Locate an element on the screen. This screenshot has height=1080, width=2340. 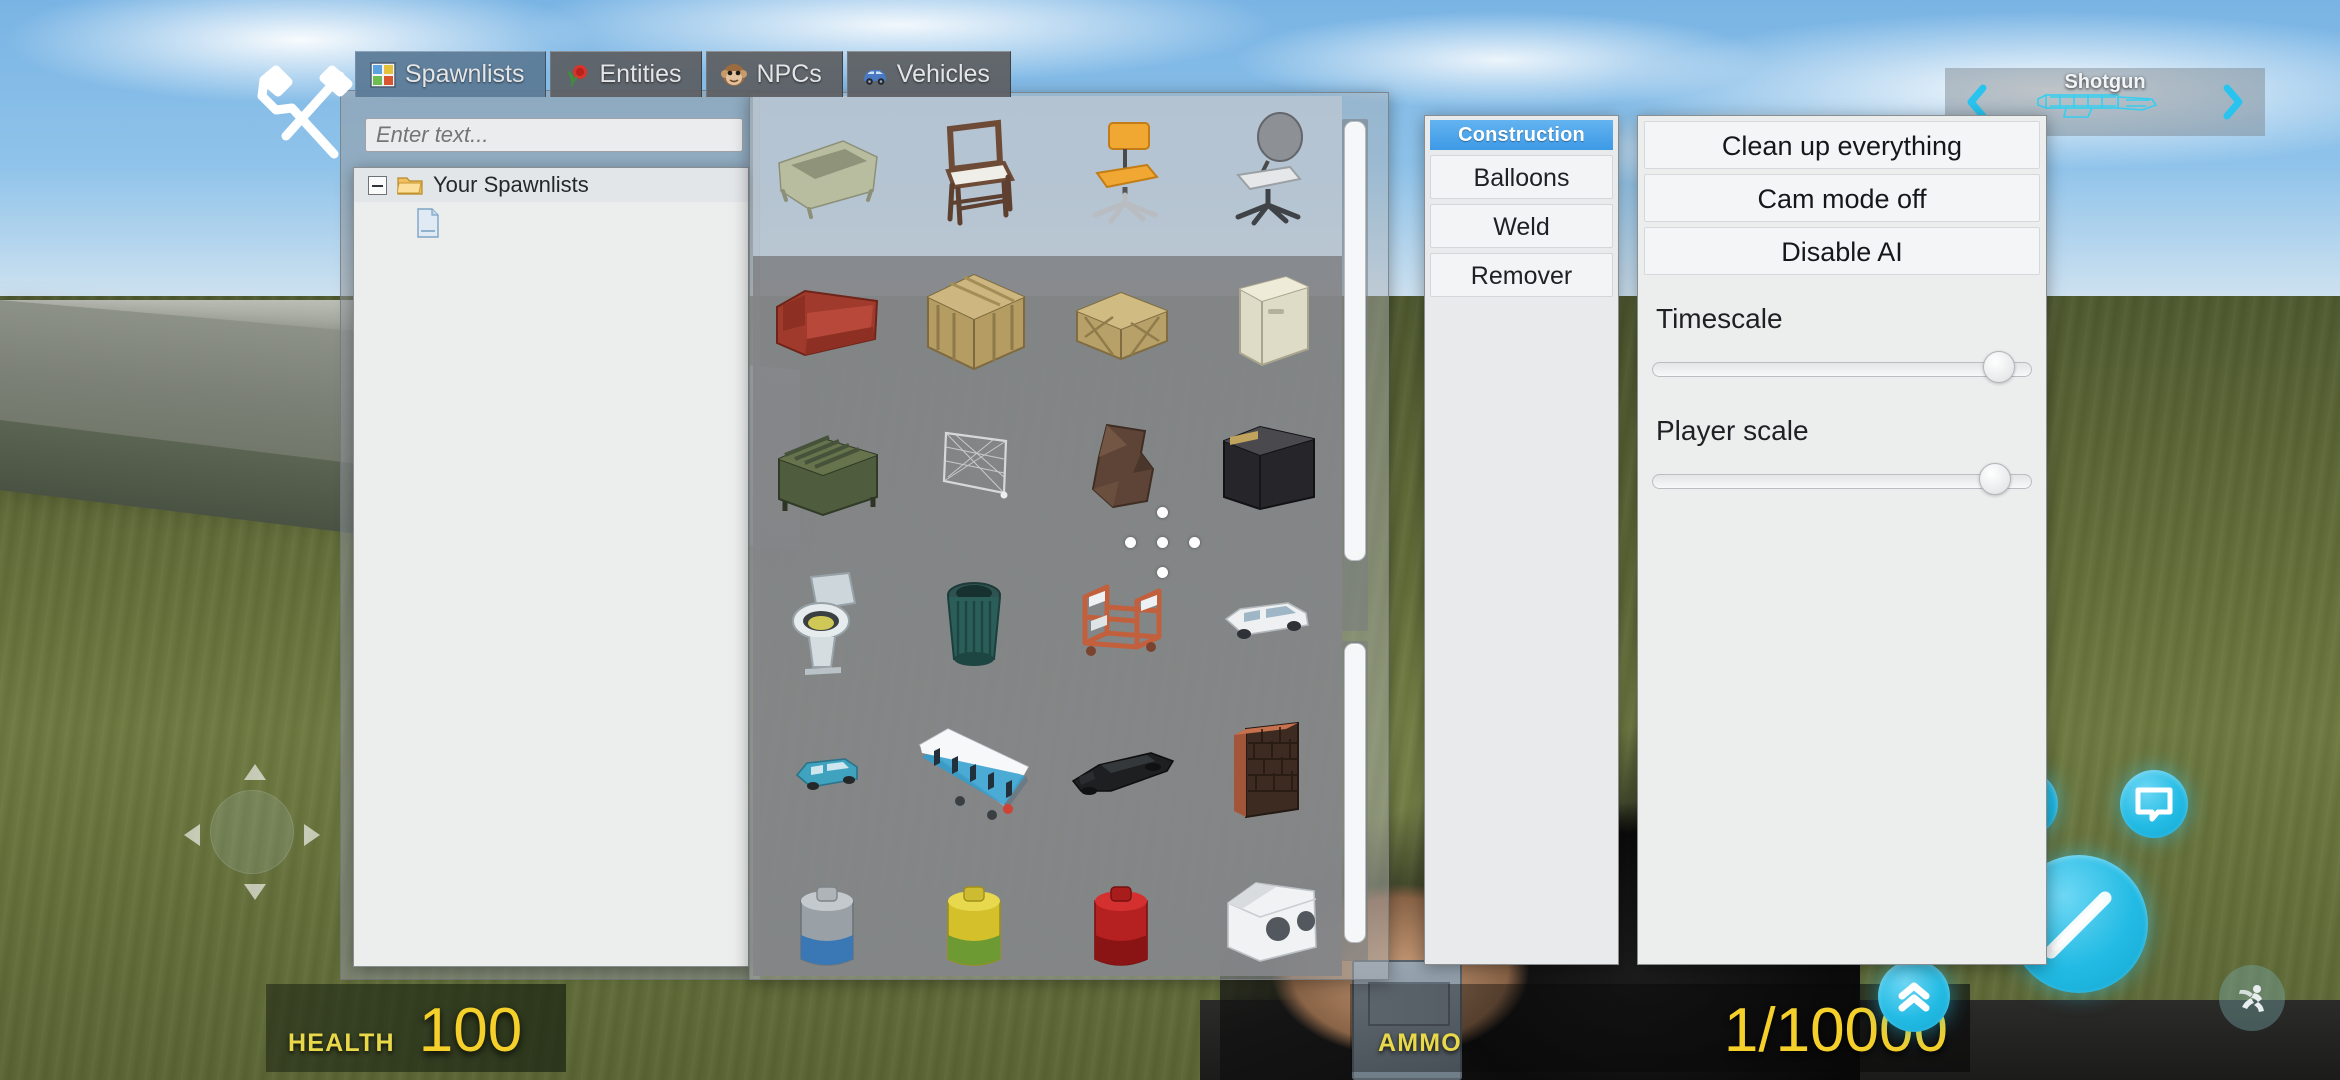
blue-gas-canister-icon is located at coordinates (826, 926).